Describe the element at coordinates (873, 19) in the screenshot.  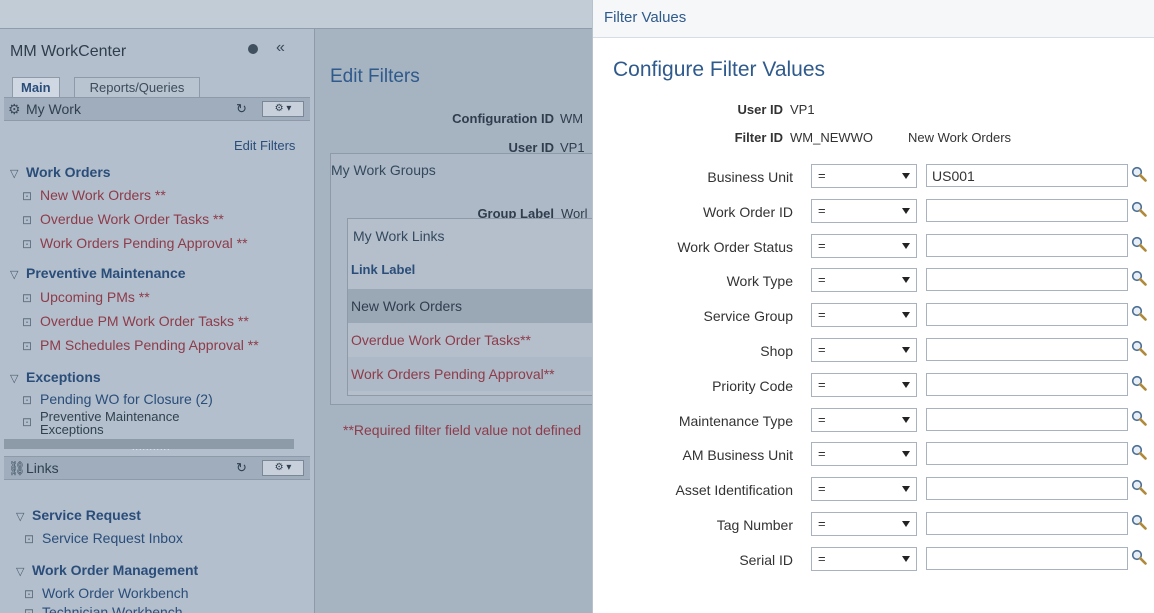
I see `modal-title-bar: Filter Values` at that location.